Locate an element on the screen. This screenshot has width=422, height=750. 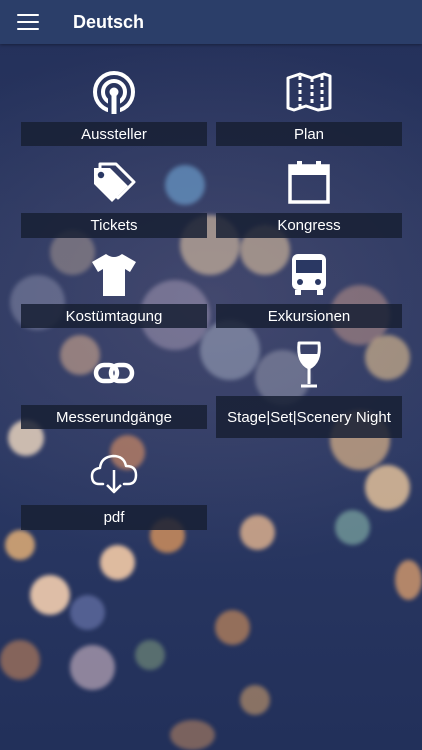
tile-label: Stage|Set|Scenery Night is located at coordinates (309, 417).